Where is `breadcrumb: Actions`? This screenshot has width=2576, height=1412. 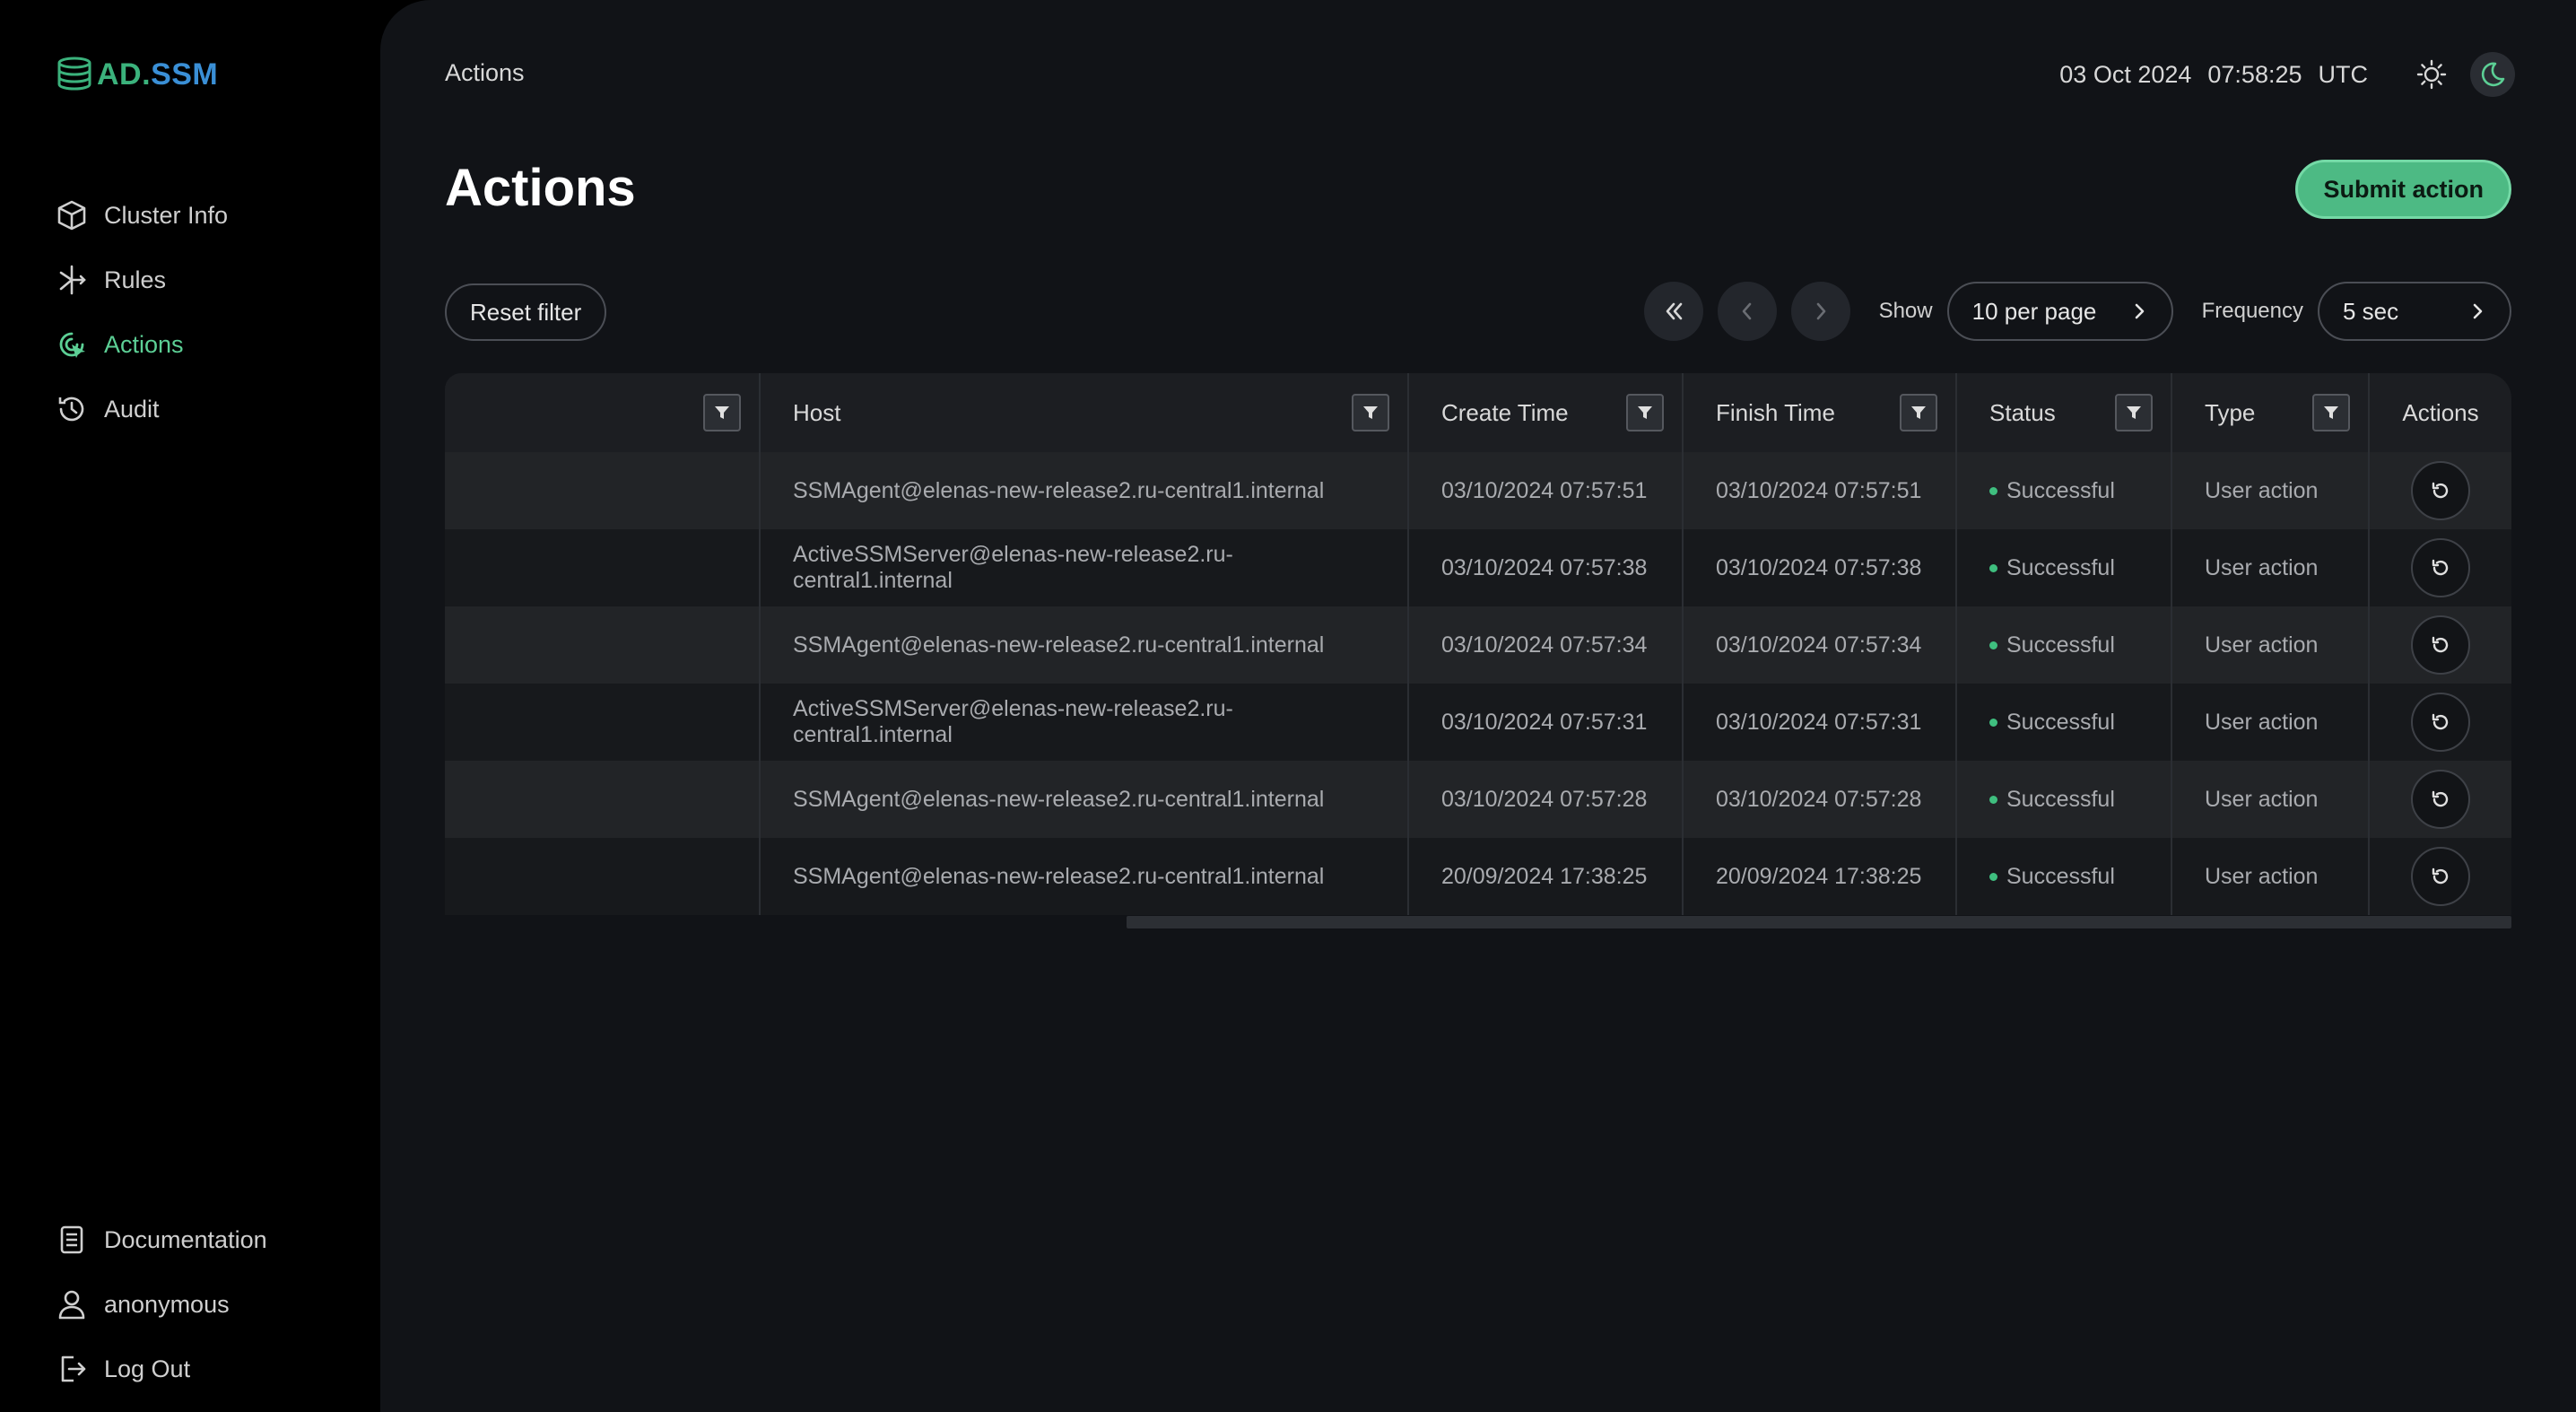 breadcrumb: Actions is located at coordinates (485, 72).